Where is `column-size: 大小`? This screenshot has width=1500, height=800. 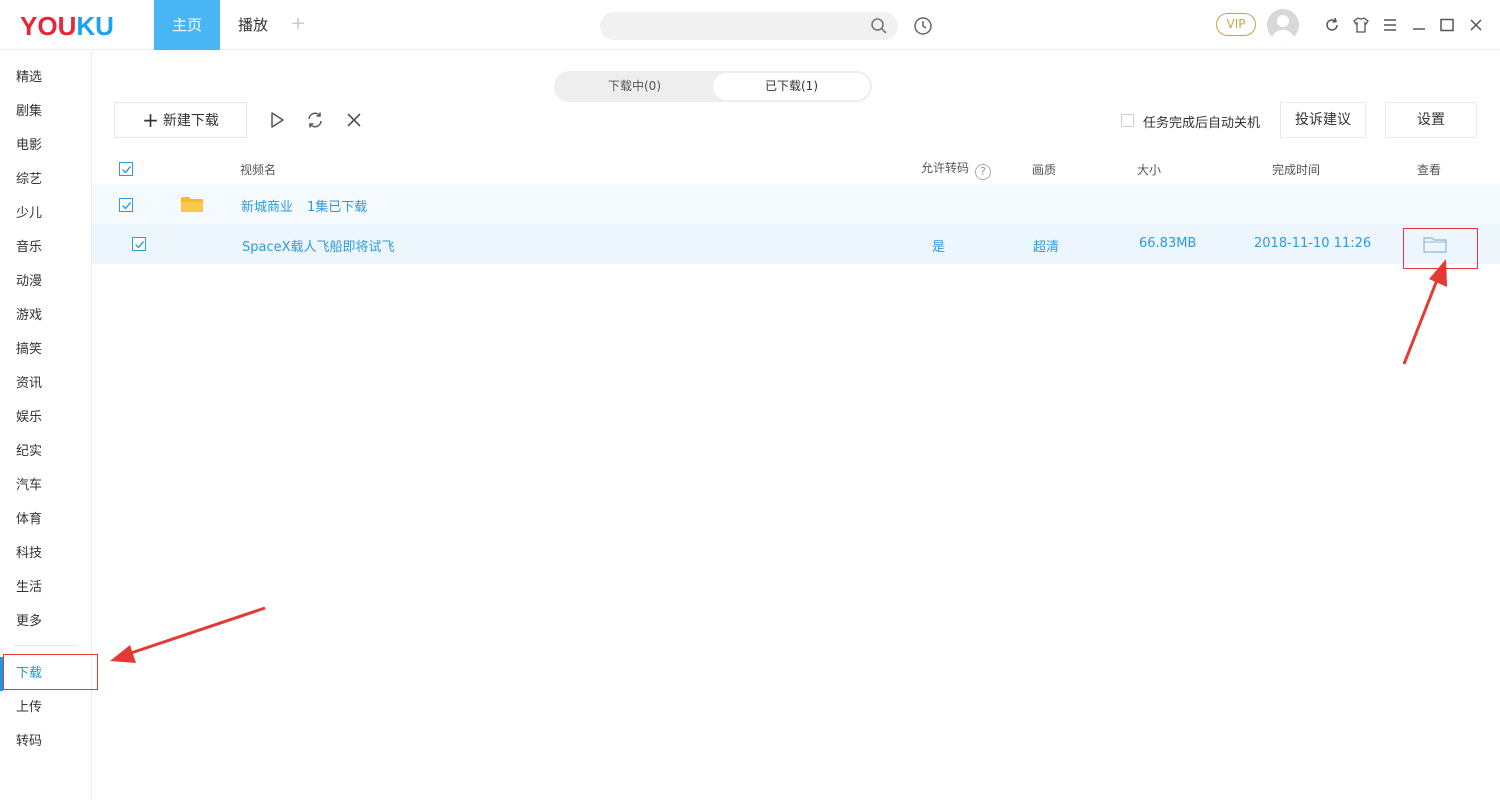 column-size: 大小 is located at coordinates (1149, 170).